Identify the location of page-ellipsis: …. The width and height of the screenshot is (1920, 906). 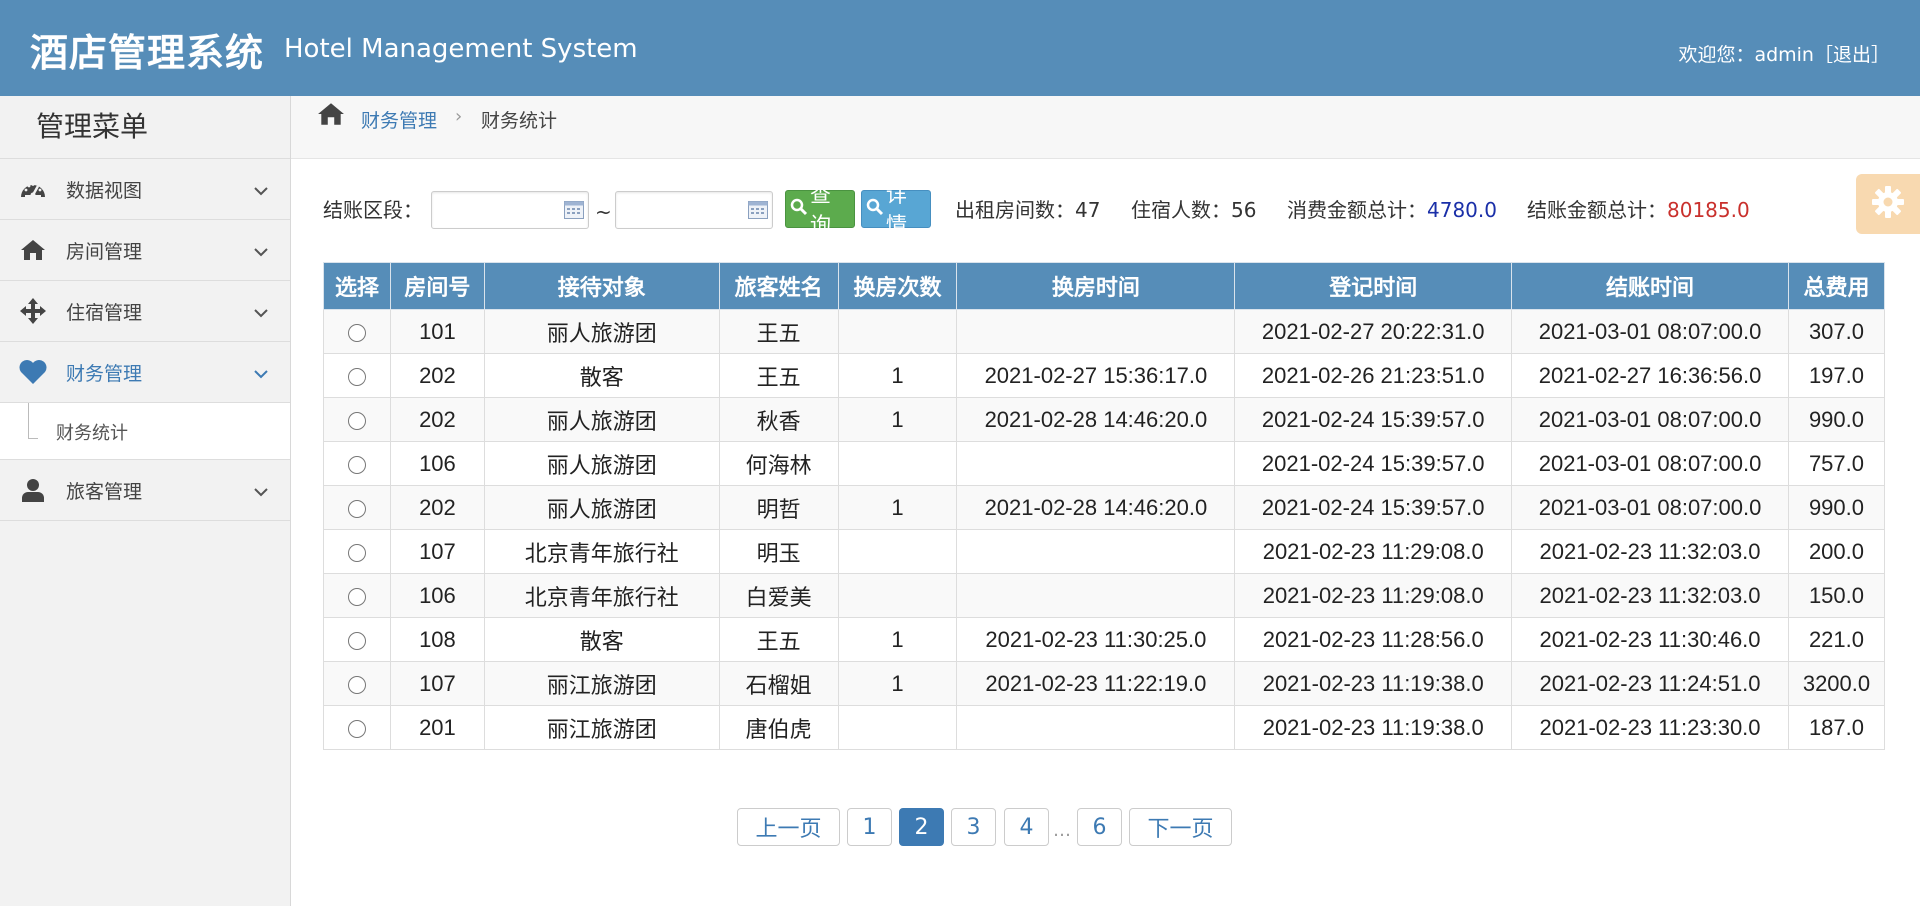
(1062, 830).